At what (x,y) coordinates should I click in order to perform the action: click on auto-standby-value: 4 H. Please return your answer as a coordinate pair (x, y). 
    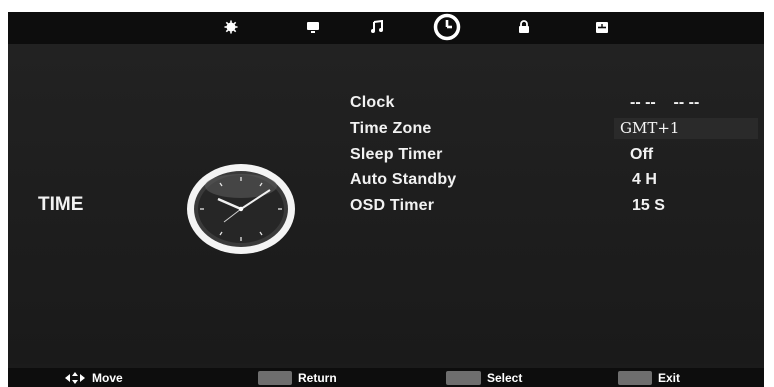
    Looking at the image, I should click on (644, 179).